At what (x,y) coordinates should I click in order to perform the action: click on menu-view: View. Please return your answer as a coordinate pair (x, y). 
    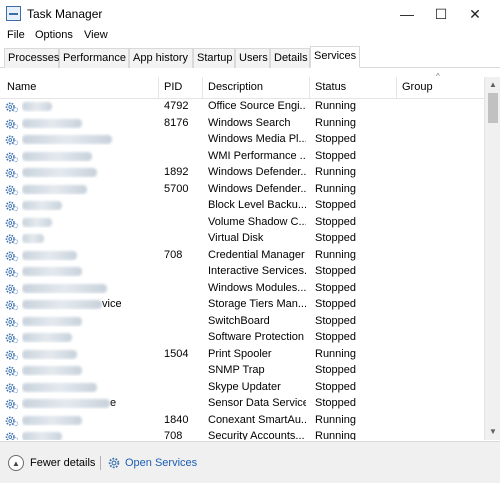
    Looking at the image, I should click on (96, 35).